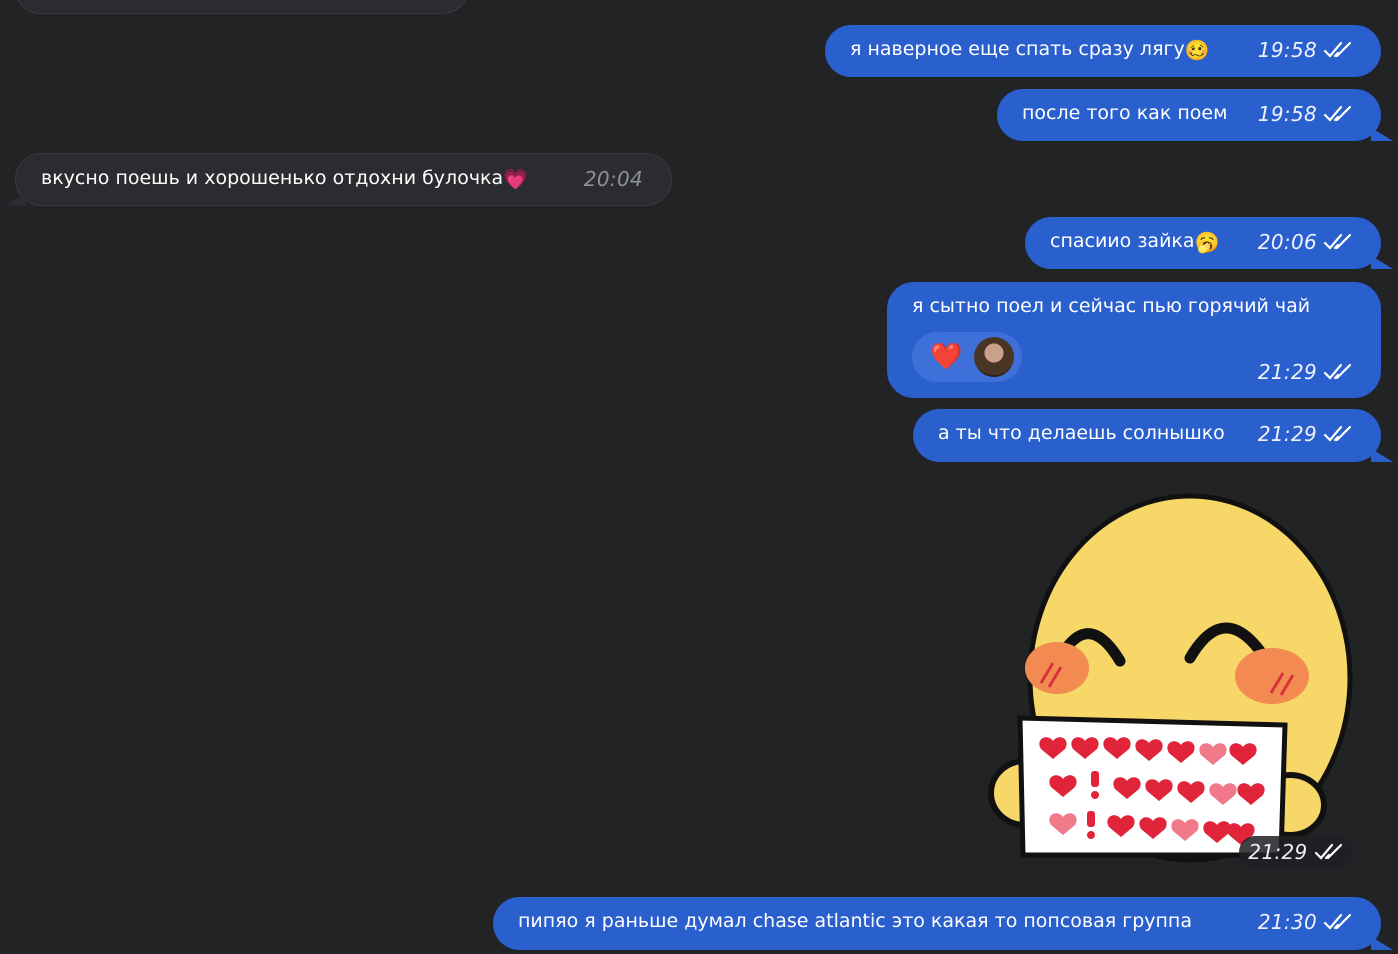 The height and width of the screenshot is (954, 1398). What do you see at coordinates (967, 357) in the screenshot?
I see `reaction-chip: ❤️` at bounding box center [967, 357].